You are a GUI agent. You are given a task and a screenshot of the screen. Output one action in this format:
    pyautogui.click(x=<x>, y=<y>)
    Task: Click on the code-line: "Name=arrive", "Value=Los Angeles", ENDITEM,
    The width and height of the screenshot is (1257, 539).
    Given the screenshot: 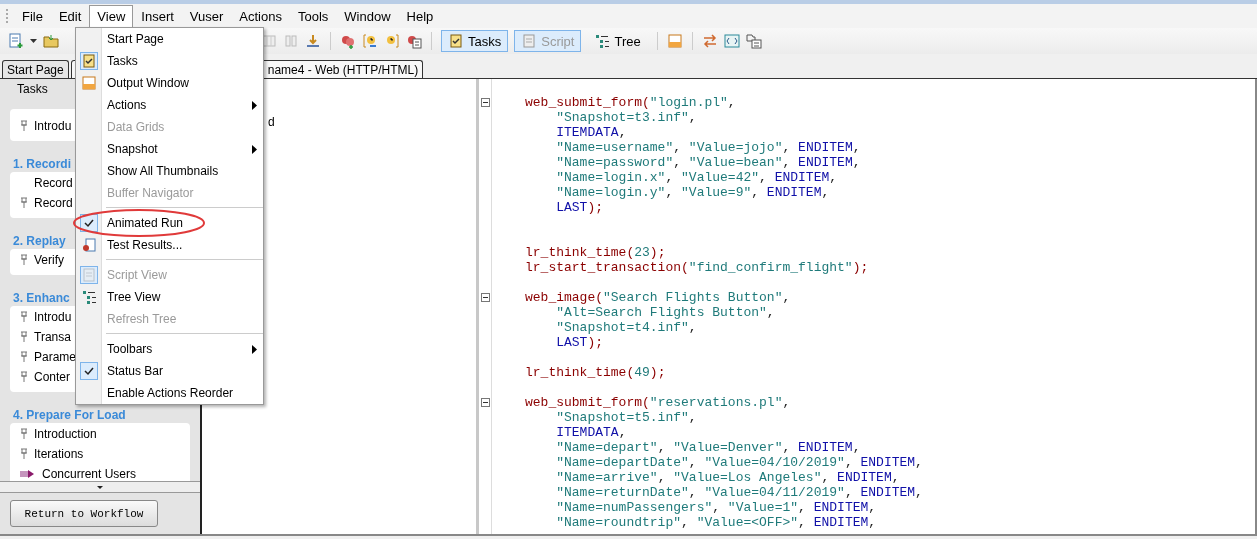 What is the action you would take?
    pyautogui.click(x=728, y=477)
    